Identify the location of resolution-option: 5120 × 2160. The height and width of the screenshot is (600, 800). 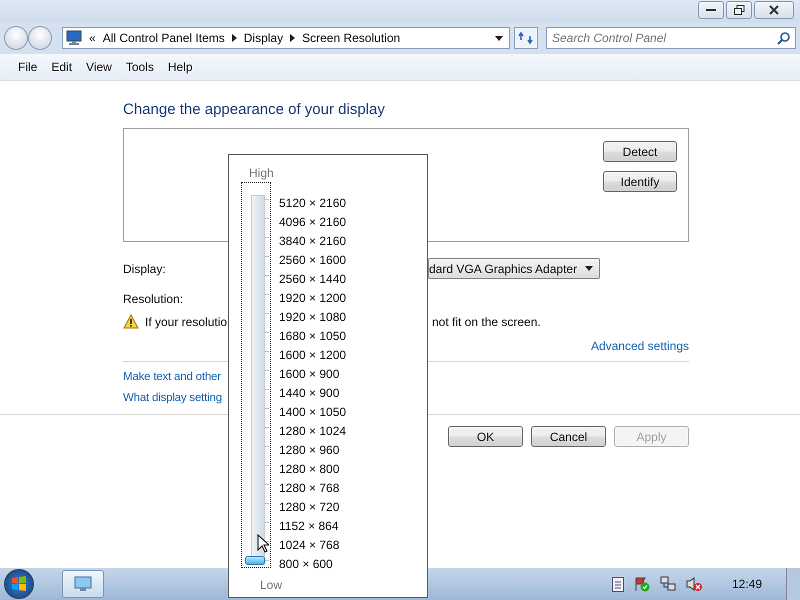
(312, 203).